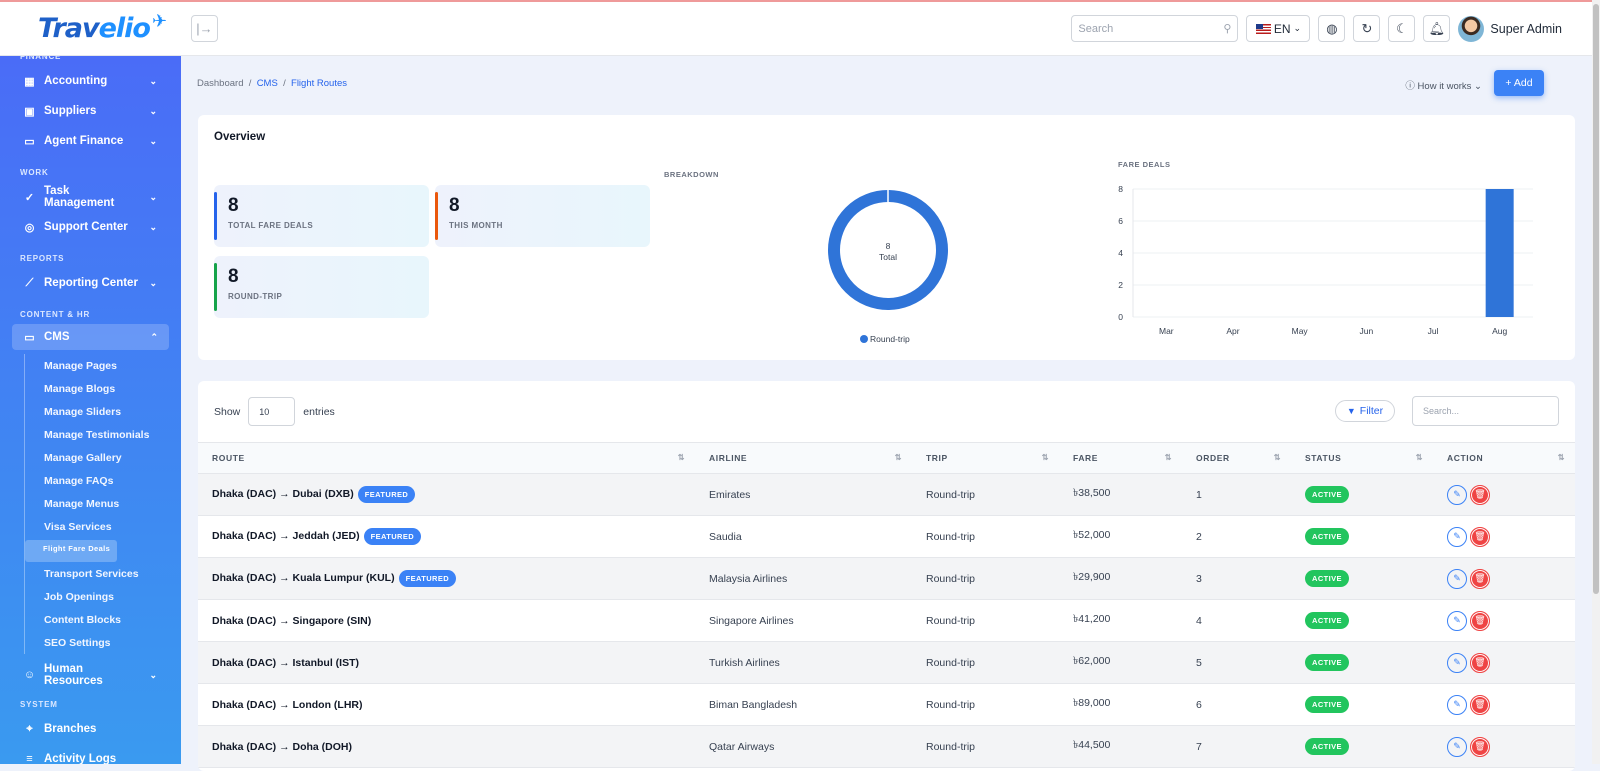  What do you see at coordinates (103, 411) in the screenshot?
I see `sidebar-subitem-manage-sliders: Manage Sliders` at bounding box center [103, 411].